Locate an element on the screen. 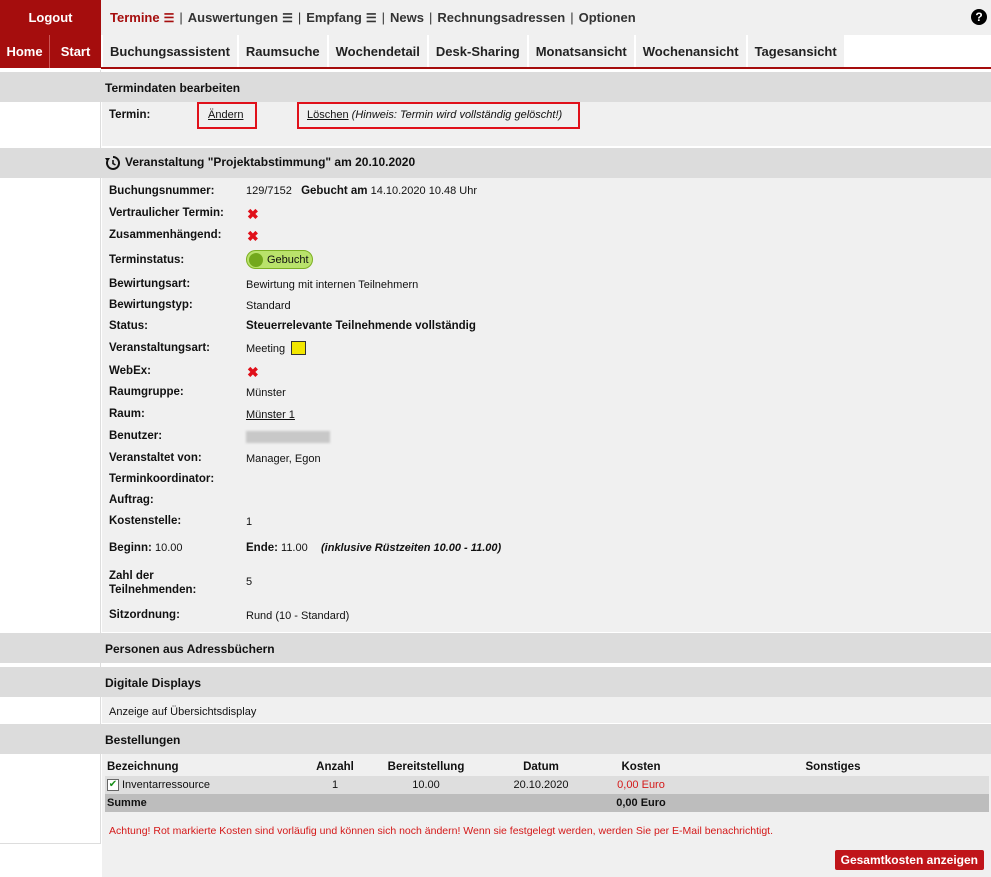  section-title: Termindaten bearbeiten is located at coordinates (173, 88).